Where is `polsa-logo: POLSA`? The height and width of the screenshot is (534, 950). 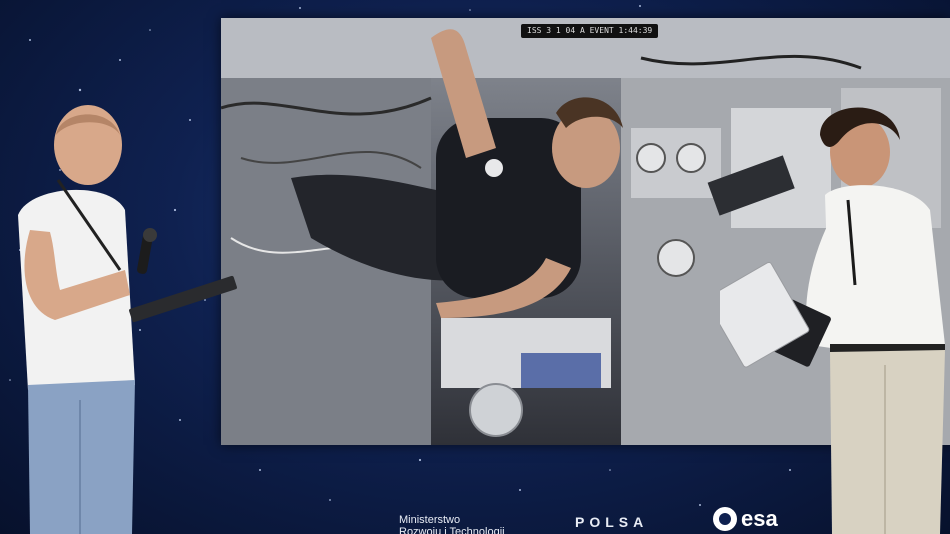
polsa-logo: POLSA is located at coordinates (612, 522).